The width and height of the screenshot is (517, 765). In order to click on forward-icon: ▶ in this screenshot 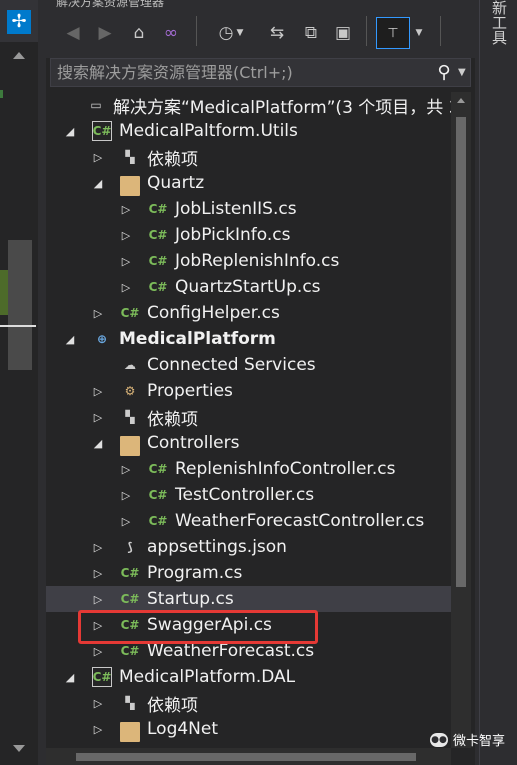, I will do `click(105, 33)`.